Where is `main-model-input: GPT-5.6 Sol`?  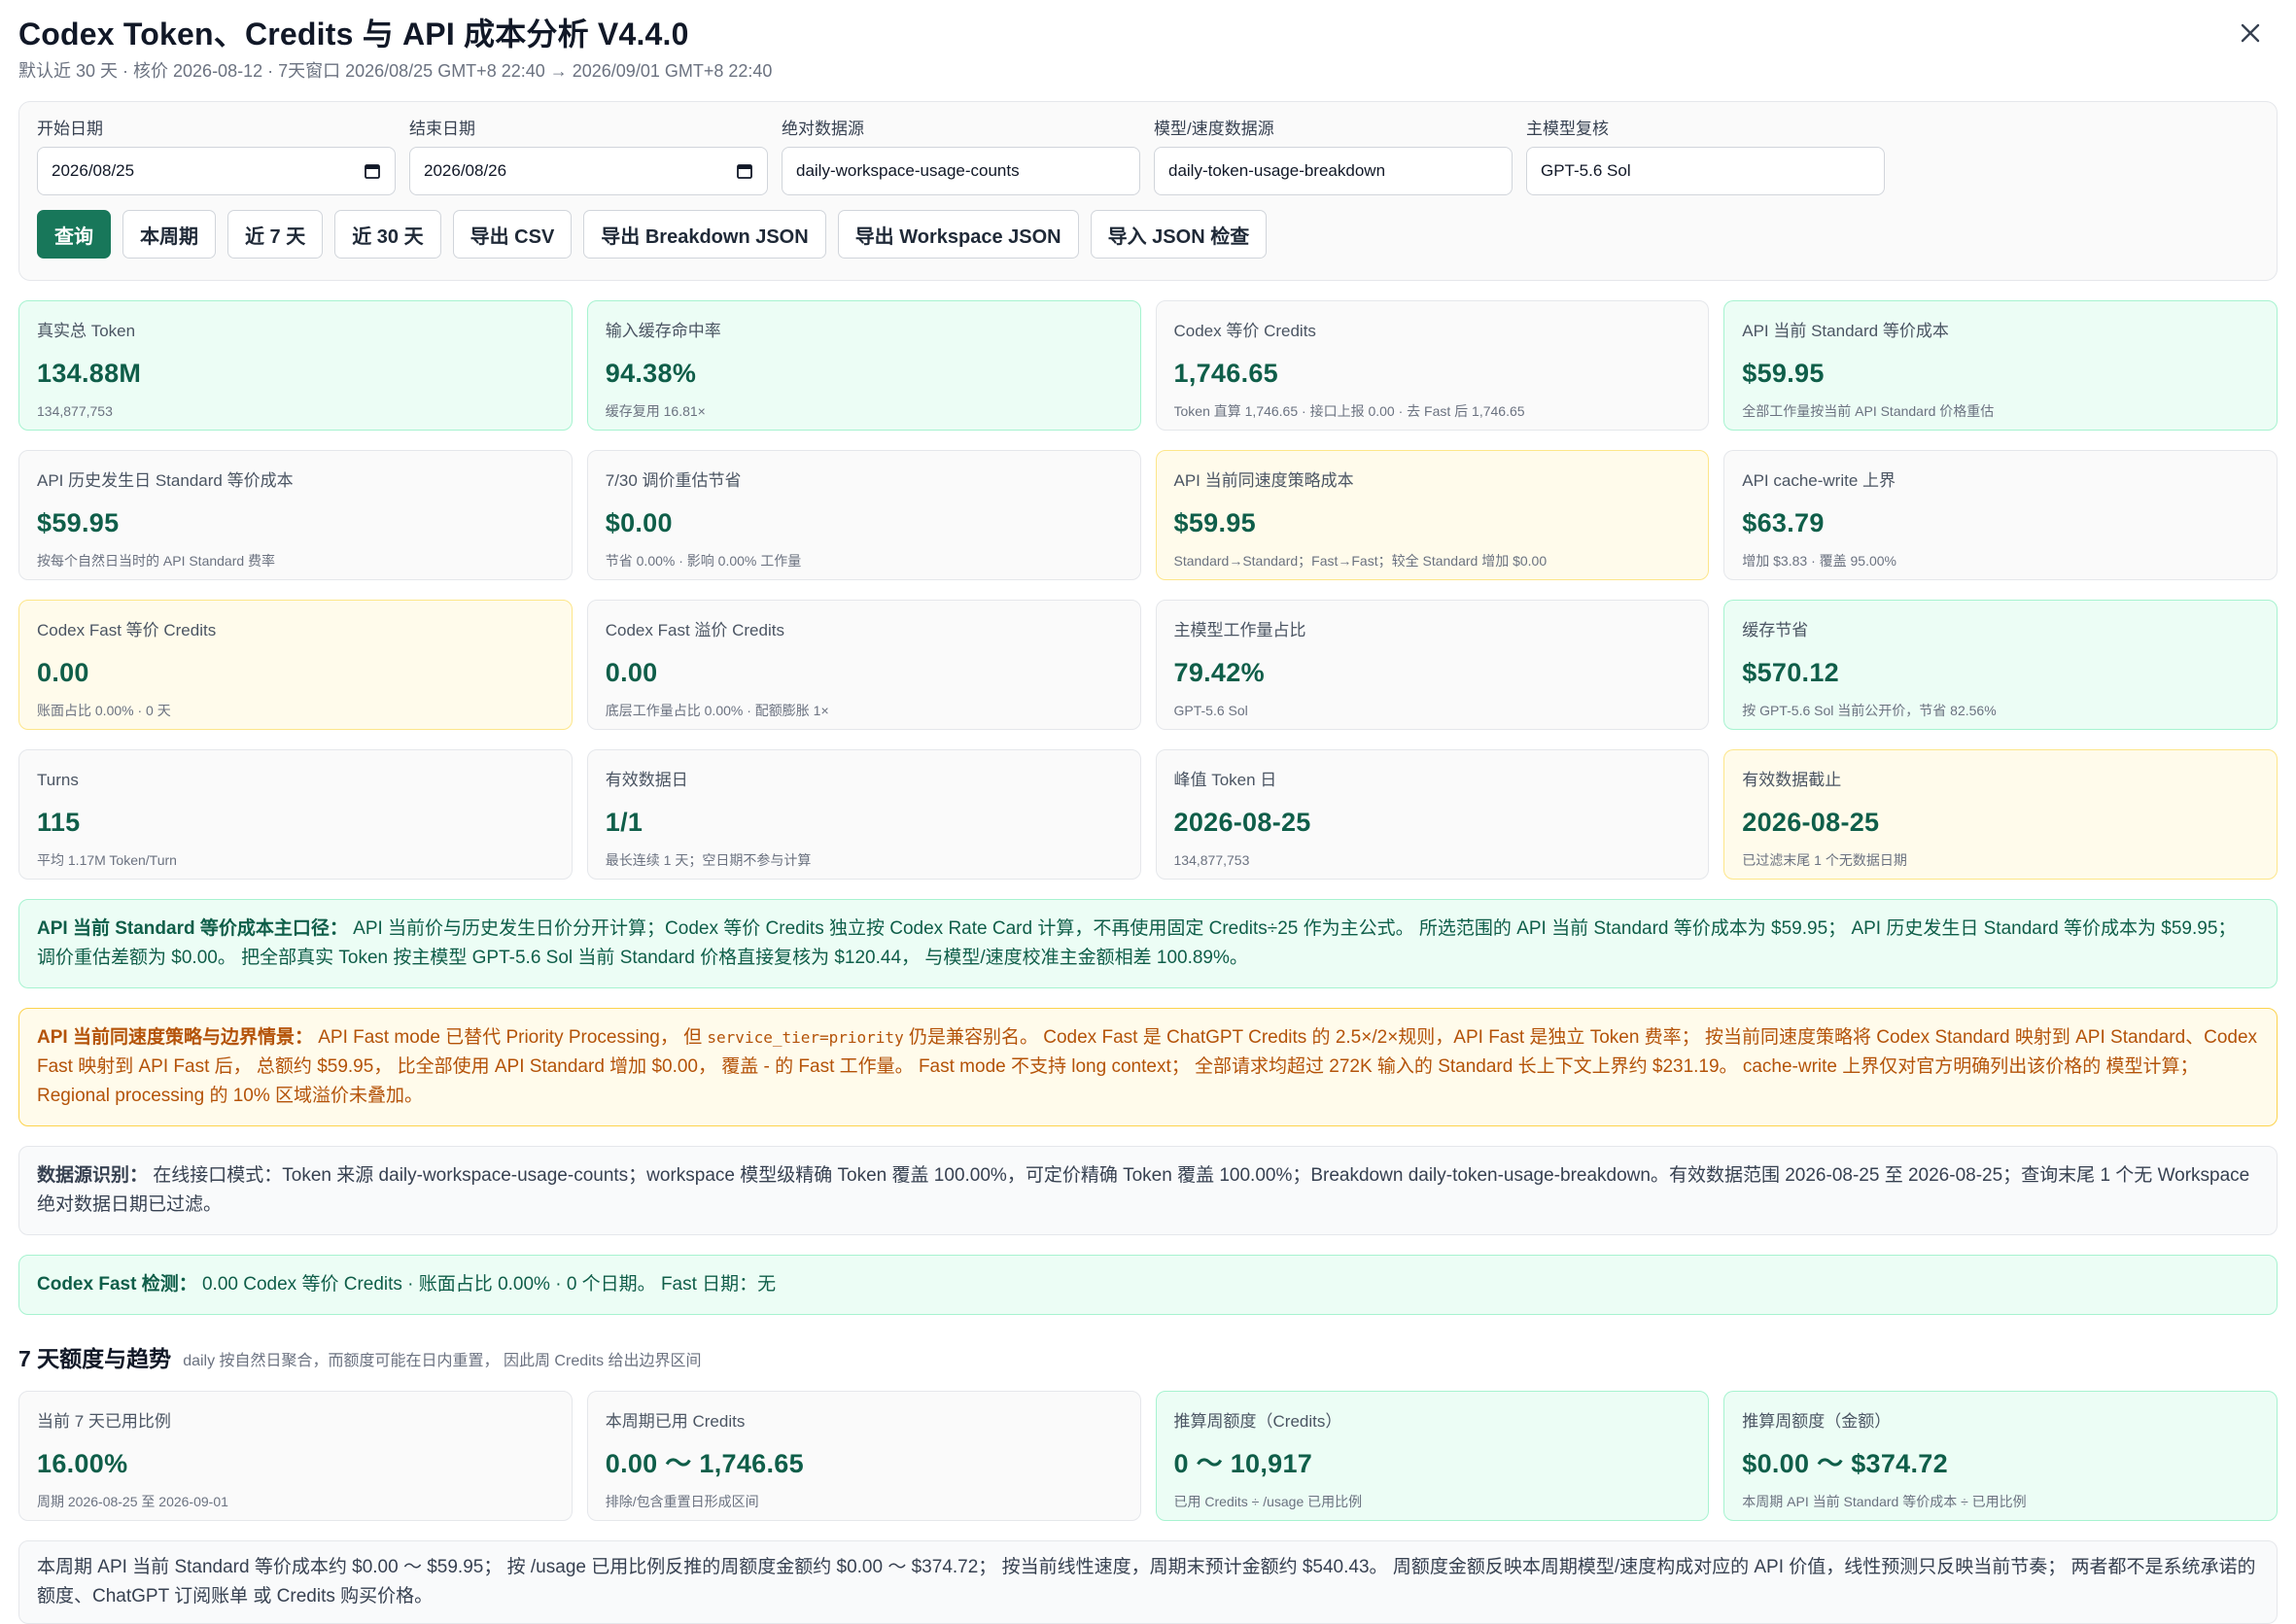 main-model-input: GPT-5.6 Sol is located at coordinates (1705, 171).